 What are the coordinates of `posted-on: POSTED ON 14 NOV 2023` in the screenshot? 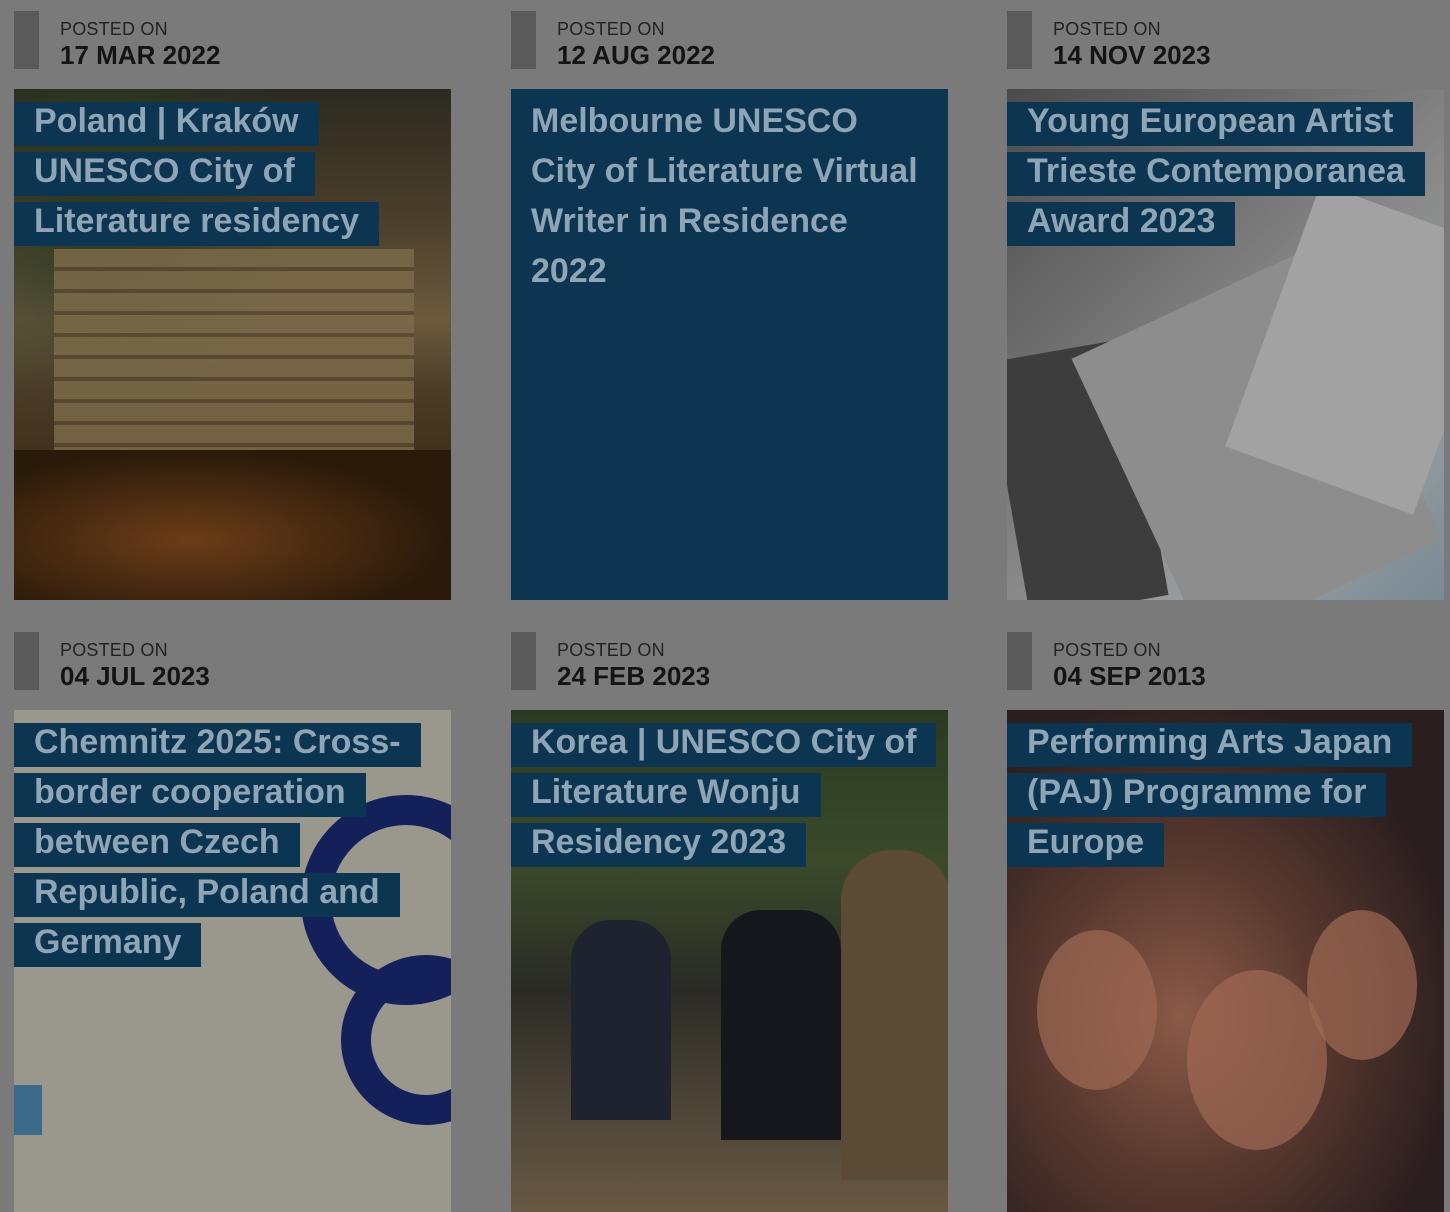 It's located at (1225, 40).